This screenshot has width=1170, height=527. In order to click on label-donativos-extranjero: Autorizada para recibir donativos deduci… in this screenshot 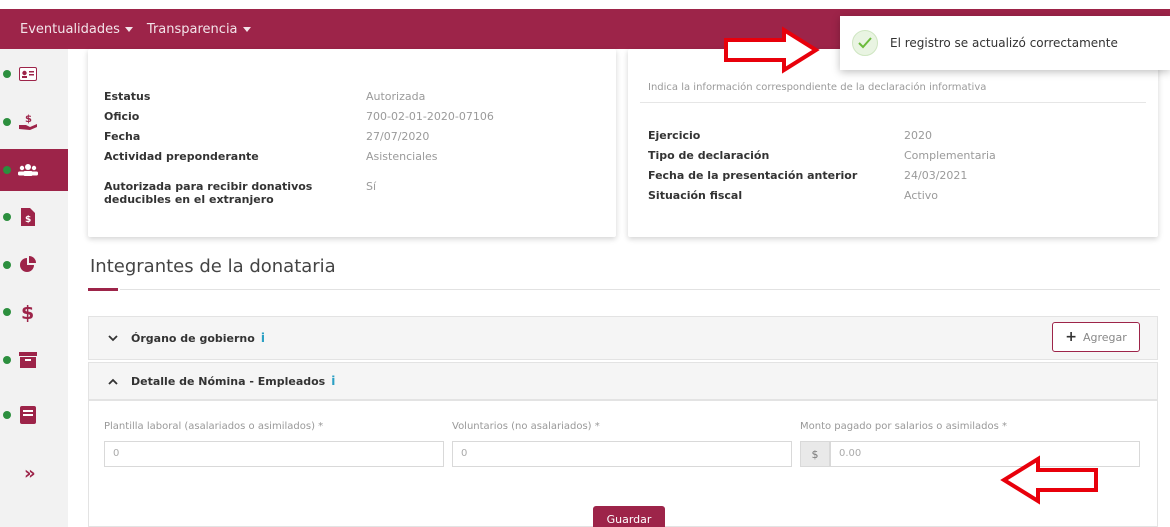, I will do `click(208, 193)`.